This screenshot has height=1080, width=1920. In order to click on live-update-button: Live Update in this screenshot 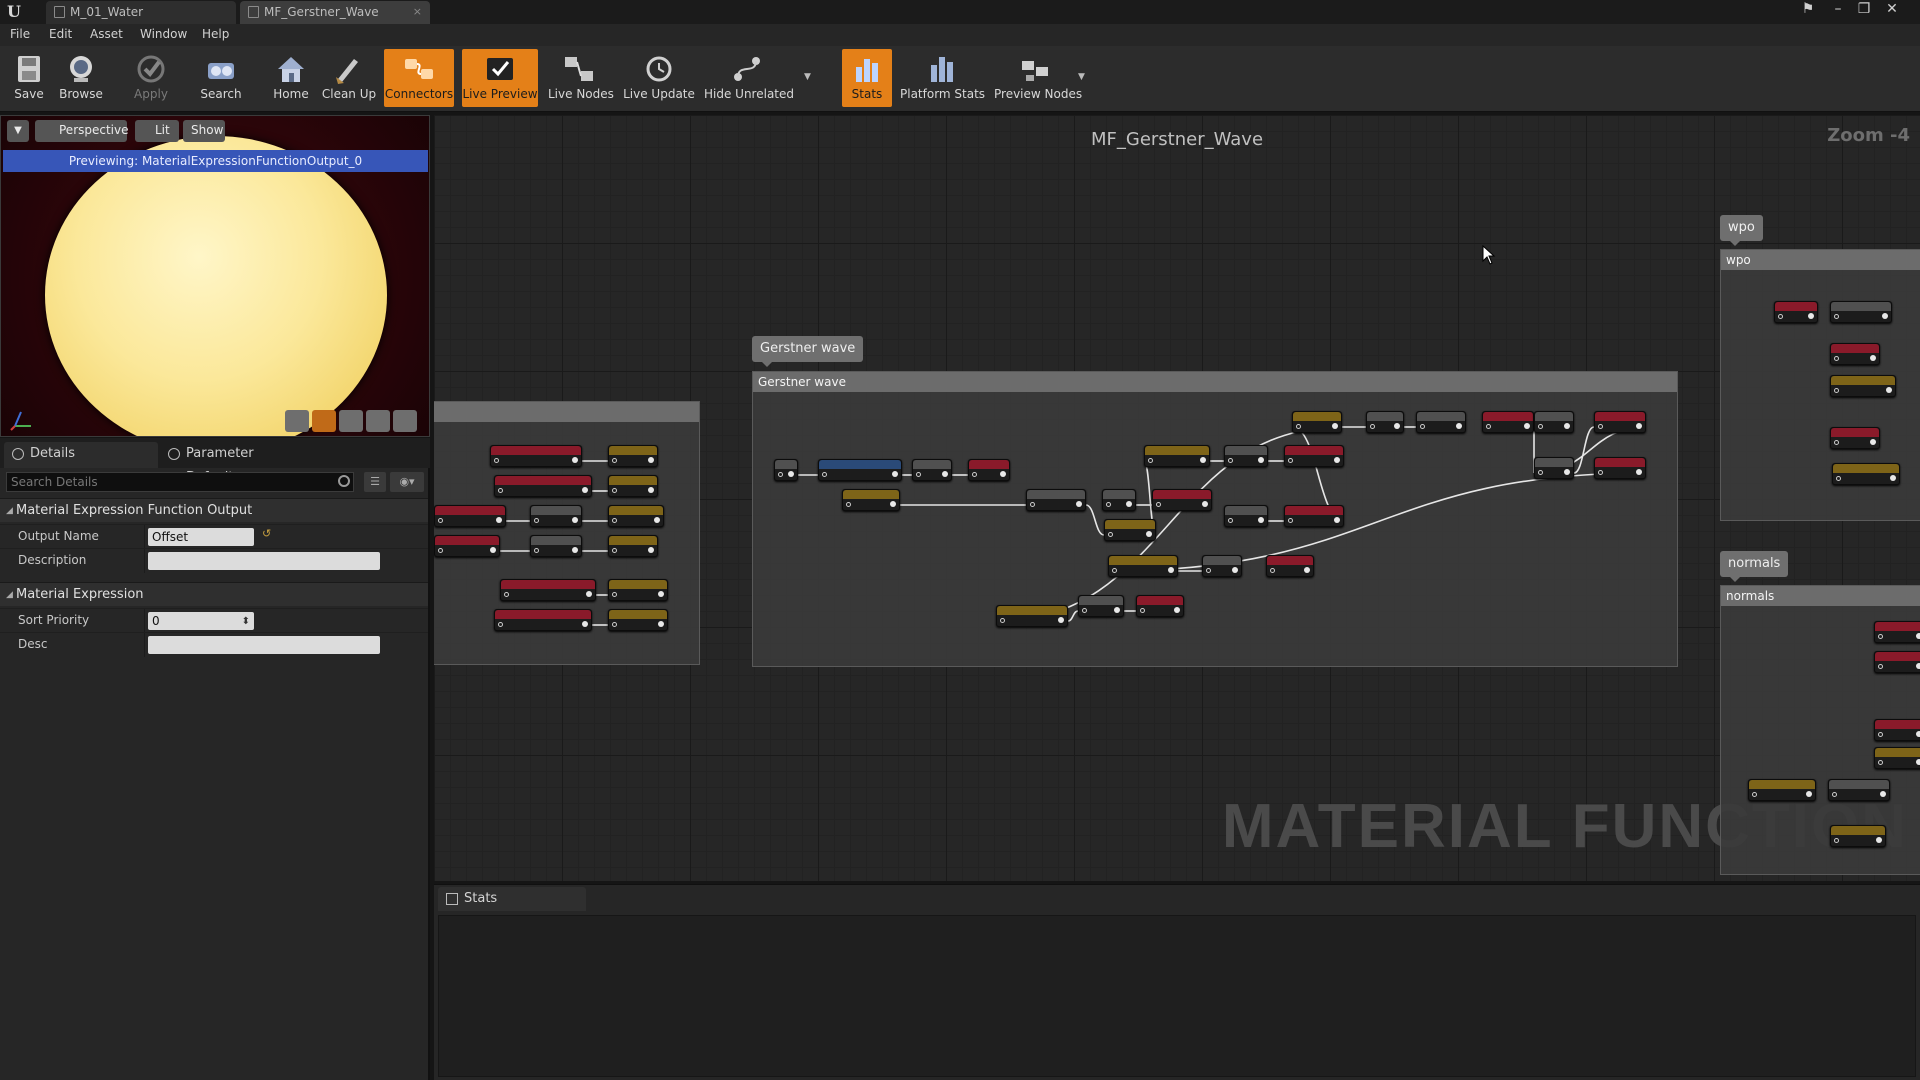, I will do `click(659, 78)`.